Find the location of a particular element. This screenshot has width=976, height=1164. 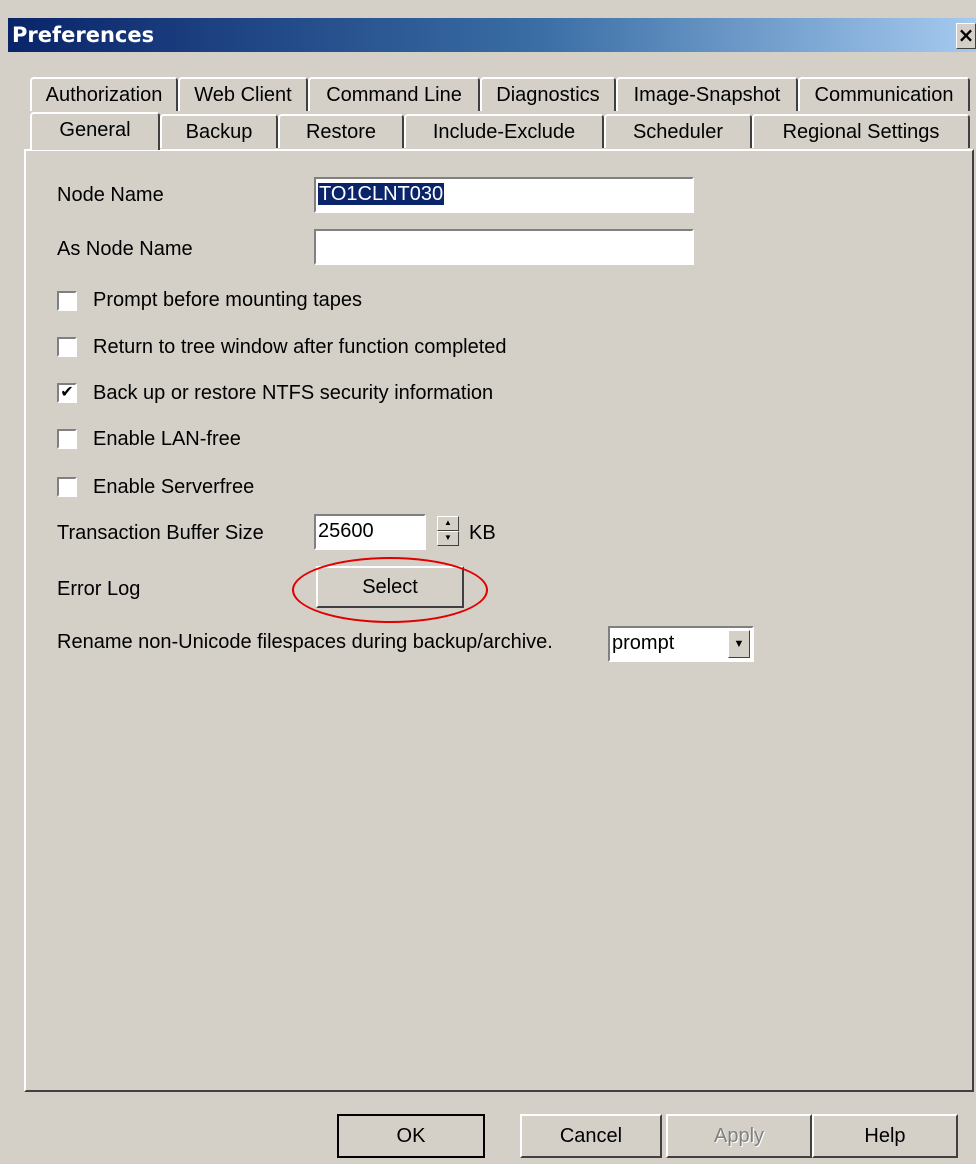

error-log-label: Error Log is located at coordinates (99, 589).